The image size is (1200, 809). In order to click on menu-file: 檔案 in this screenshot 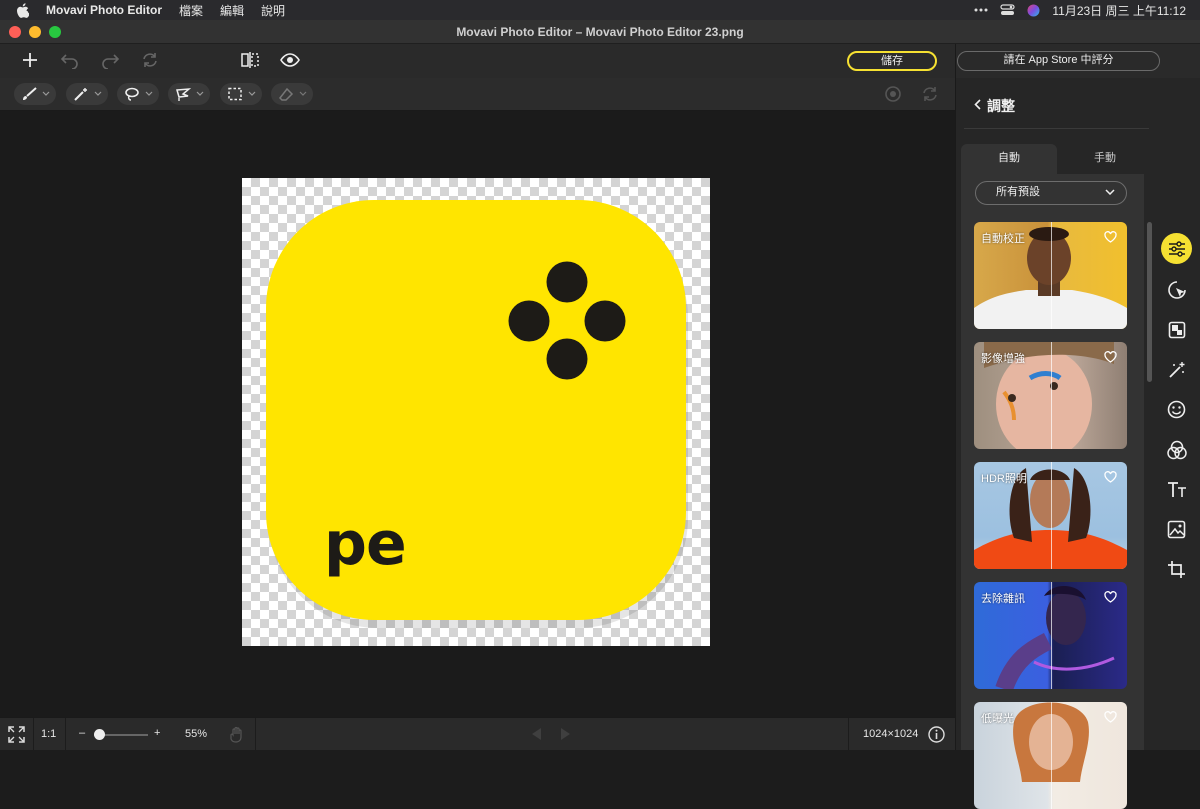, I will do `click(191, 10)`.